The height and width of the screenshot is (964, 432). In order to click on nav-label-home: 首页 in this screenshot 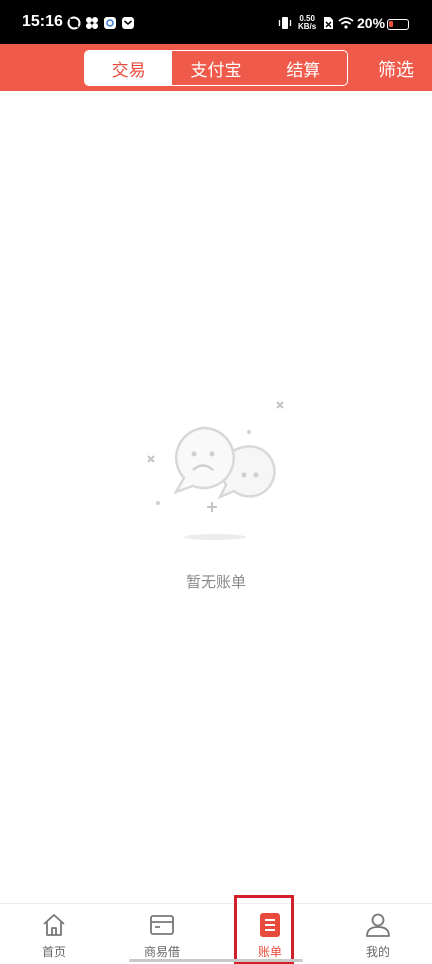, I will do `click(53, 952)`.